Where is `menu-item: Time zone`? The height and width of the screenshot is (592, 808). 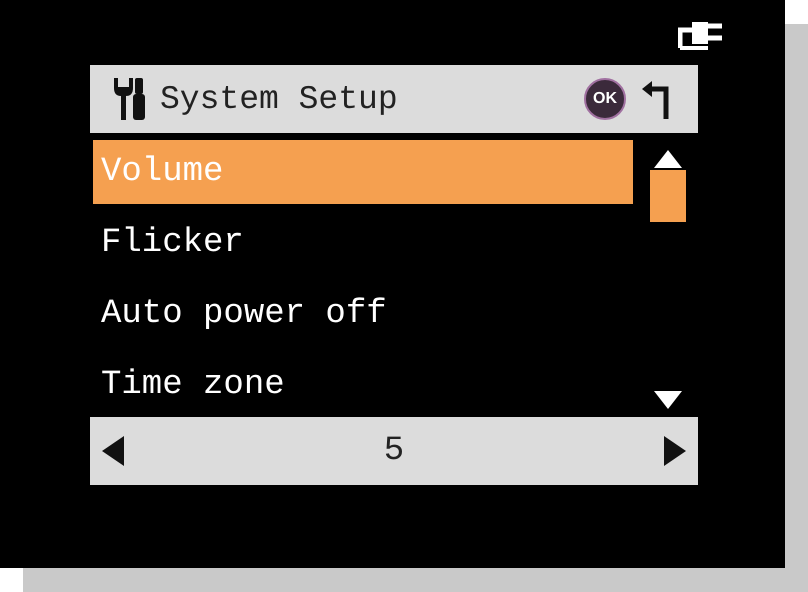 menu-item: Time zone is located at coordinates (363, 385).